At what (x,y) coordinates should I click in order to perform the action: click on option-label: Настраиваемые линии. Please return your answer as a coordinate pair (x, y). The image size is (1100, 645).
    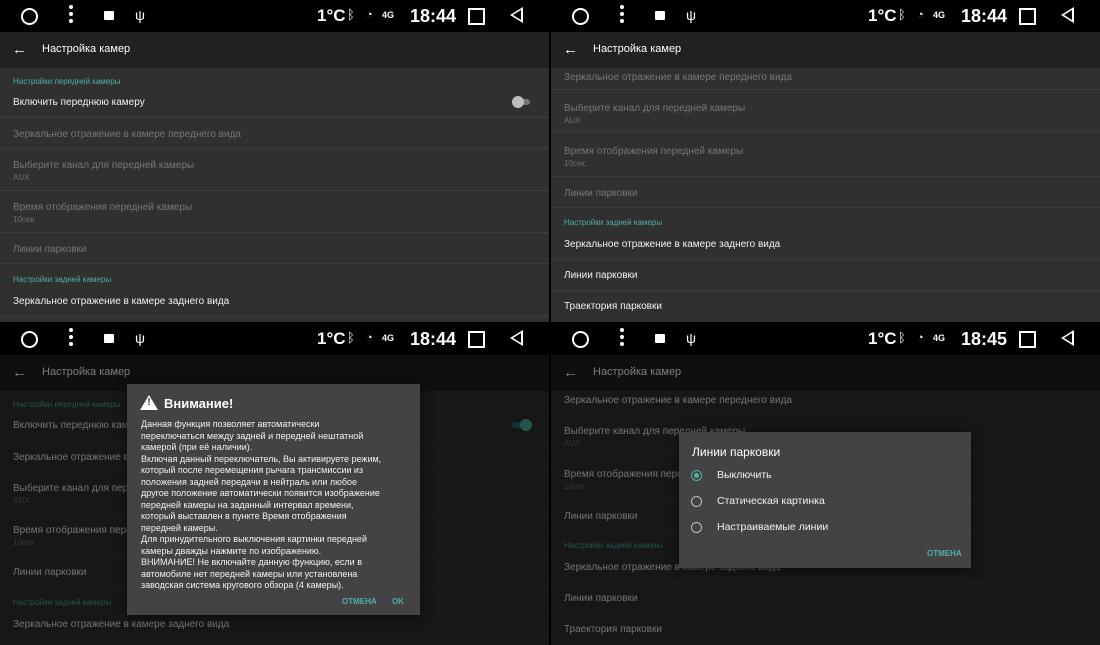
    Looking at the image, I should click on (773, 527).